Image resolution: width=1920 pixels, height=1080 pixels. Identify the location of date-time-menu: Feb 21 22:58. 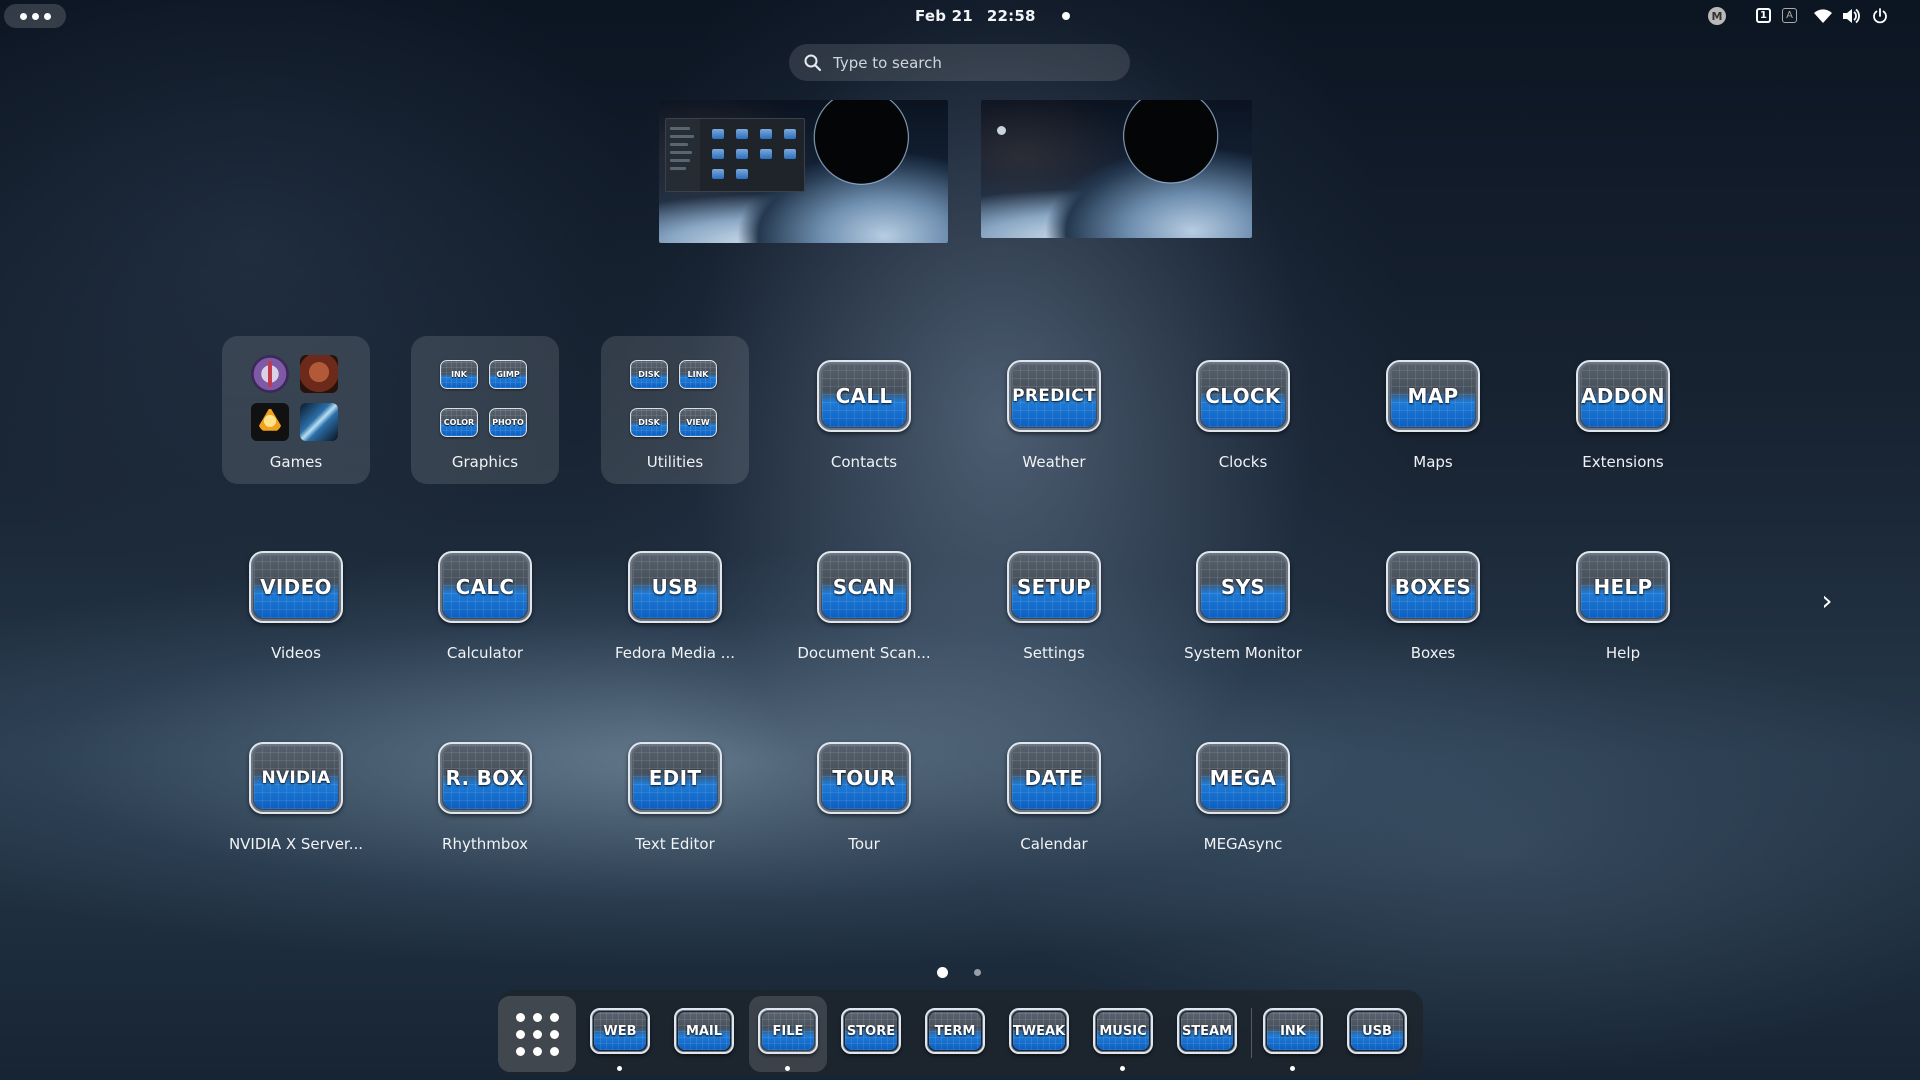
(992, 16).